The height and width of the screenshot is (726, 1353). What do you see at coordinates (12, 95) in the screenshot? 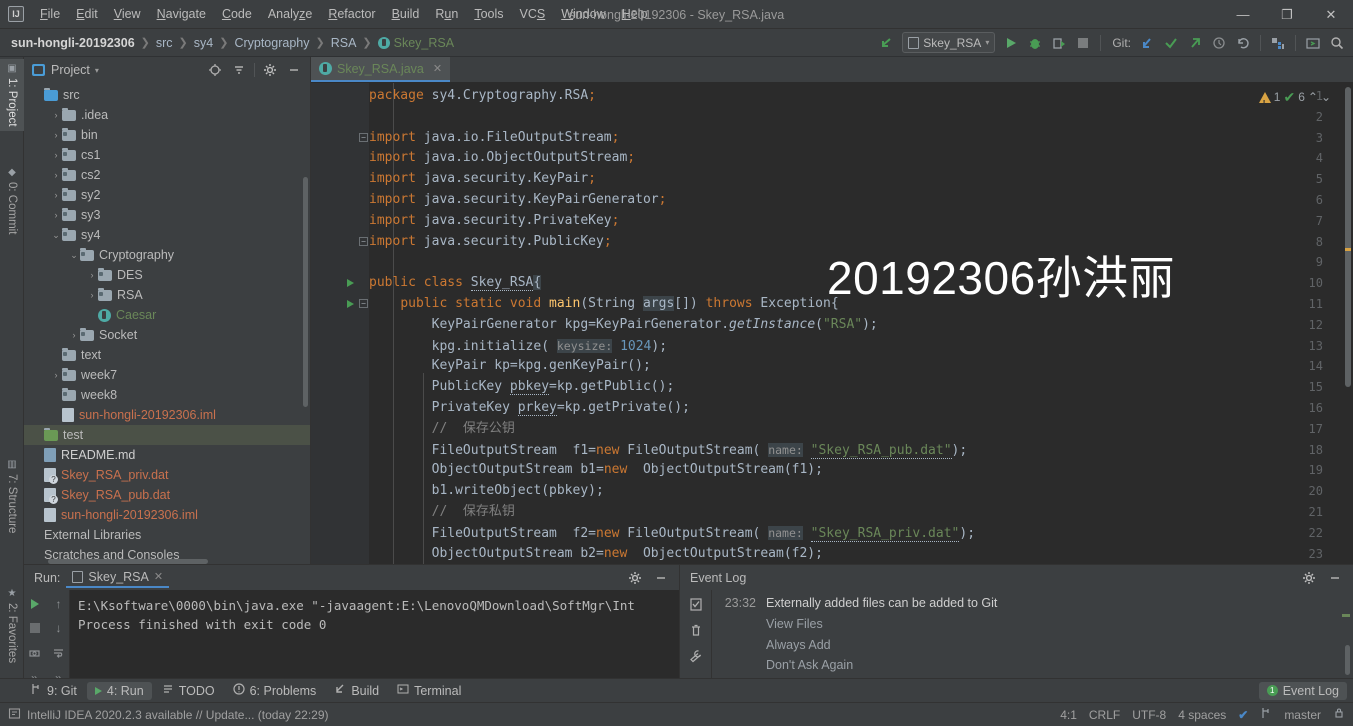
I see `sidebar-item-project: ▣ 1: Project` at bounding box center [12, 95].